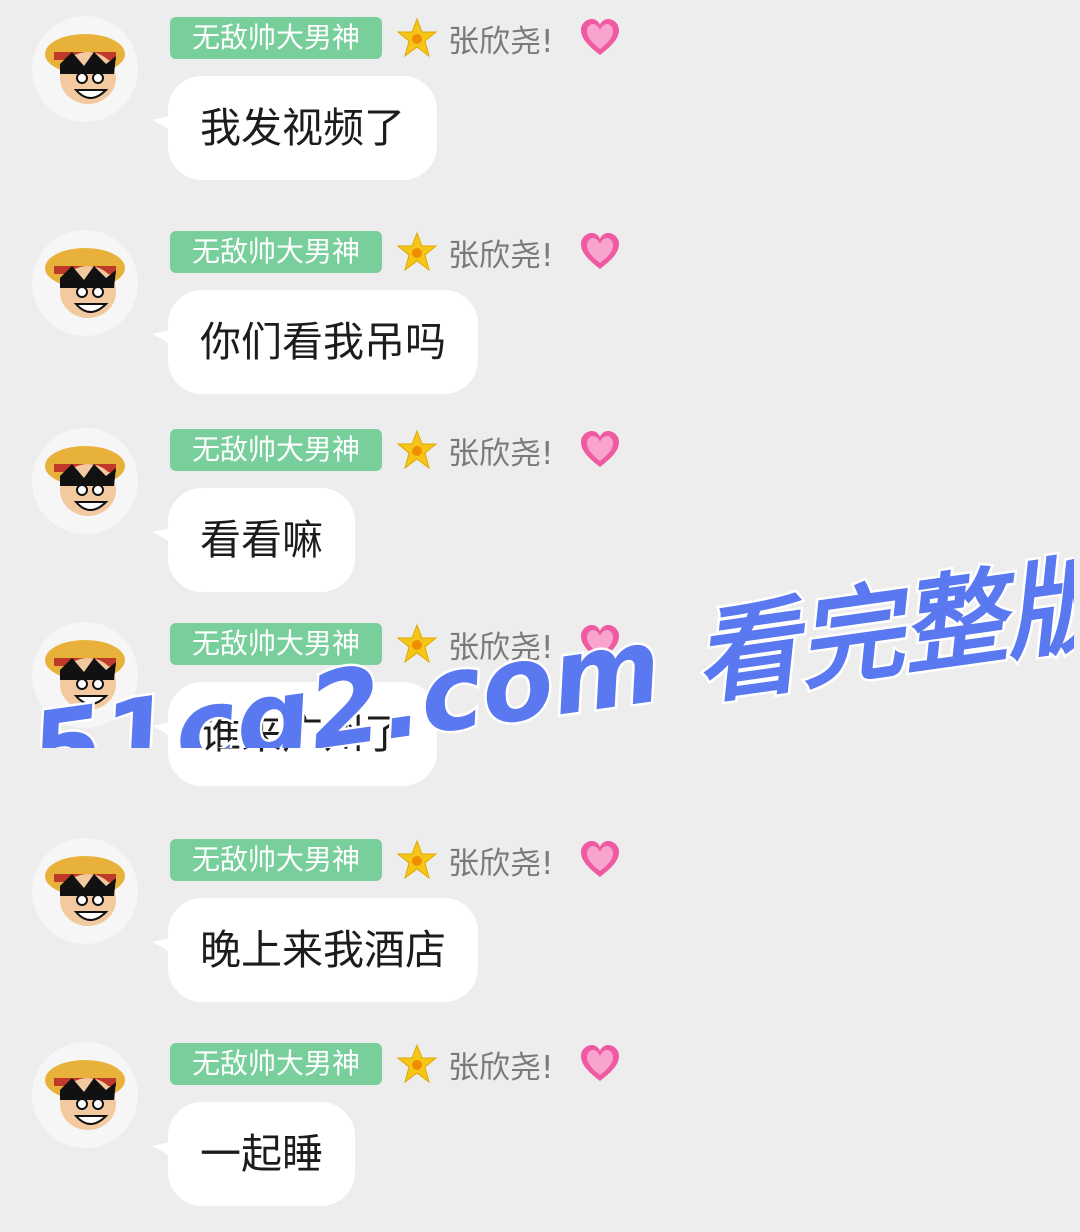  I want to click on message-bubble: 我发视频了, so click(302, 128).